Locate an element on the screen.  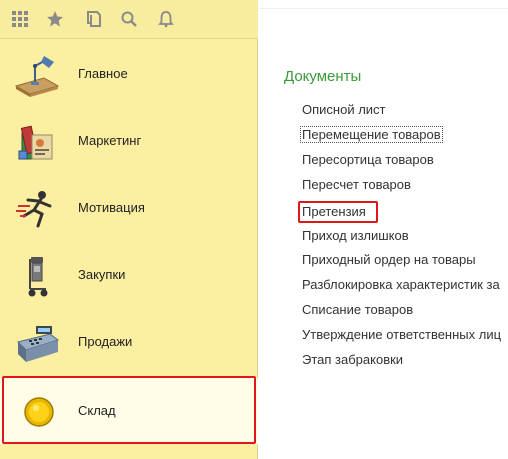
document-link: Списание товаров is located at coordinates (357, 309).